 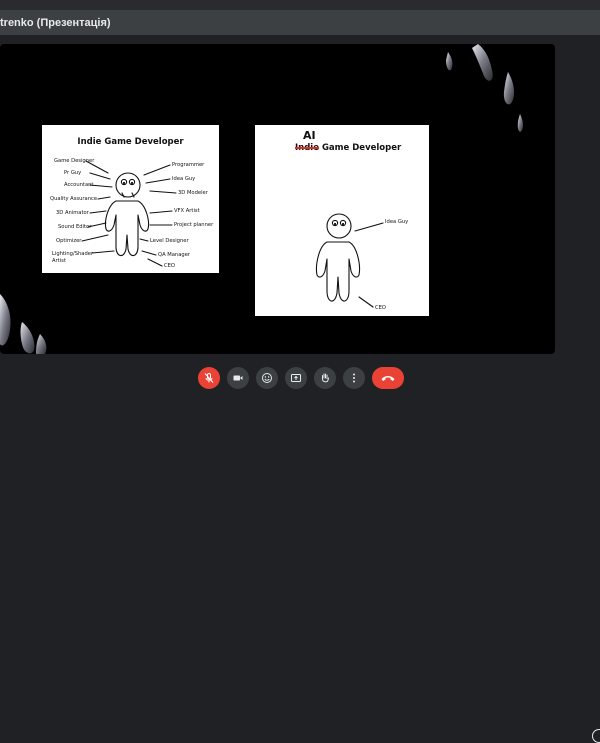 I want to click on label-programmer: Programmer, so click(x=188, y=165).